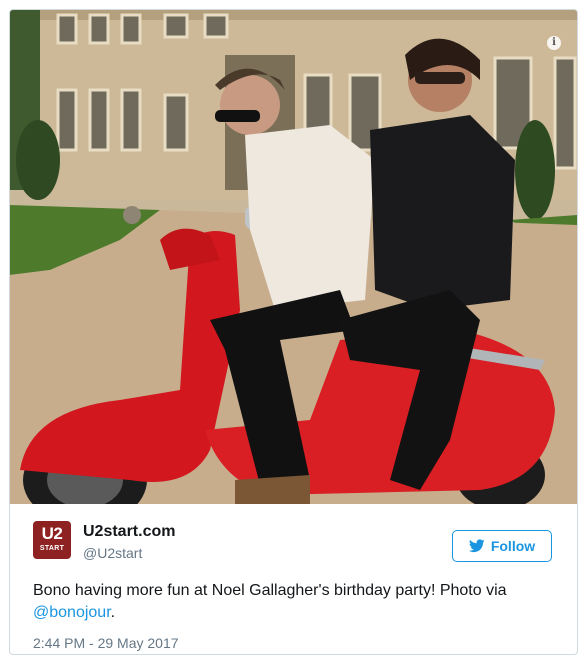  I want to click on info-icon: i, so click(554, 43).